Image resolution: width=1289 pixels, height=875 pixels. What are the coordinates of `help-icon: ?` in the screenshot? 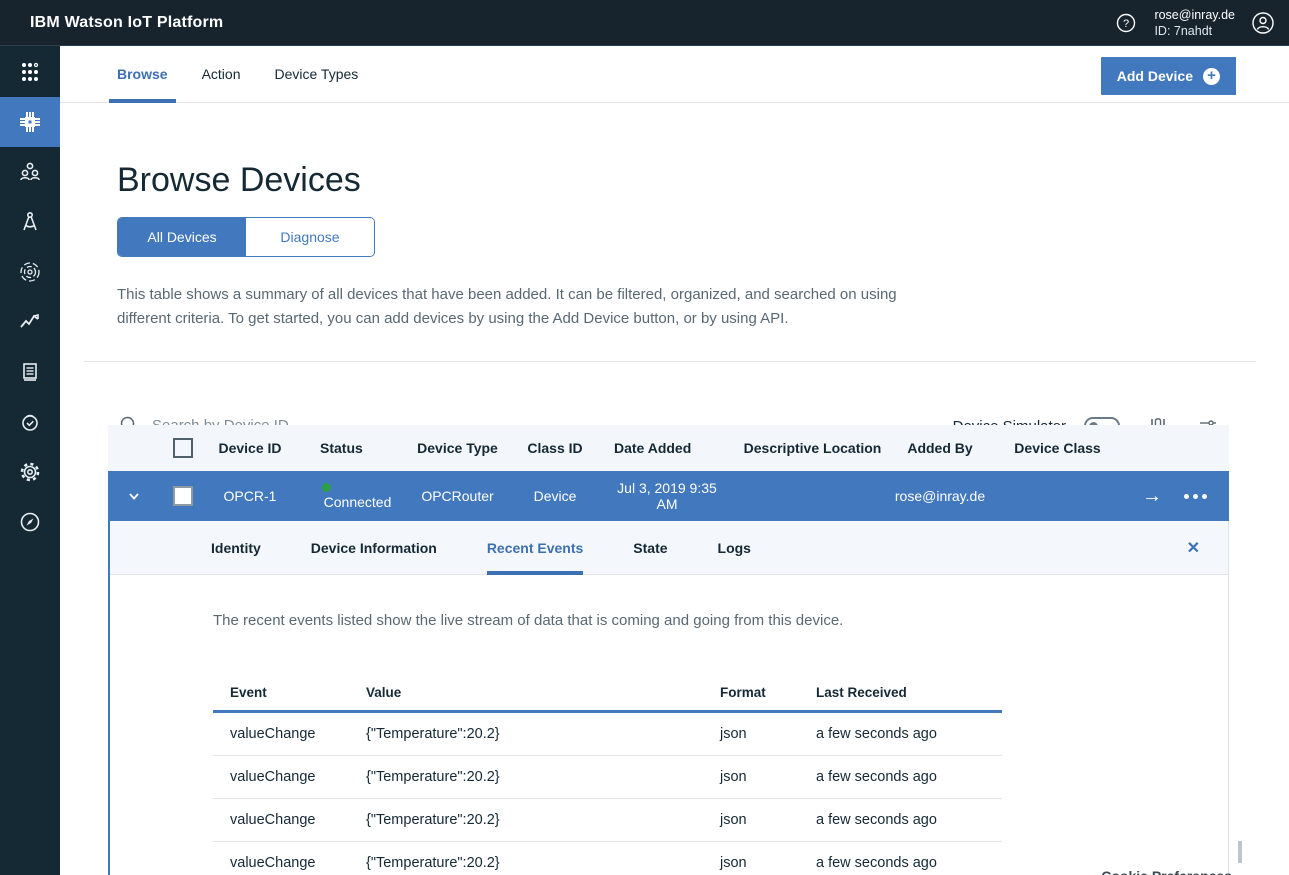 It's located at (1126, 23).